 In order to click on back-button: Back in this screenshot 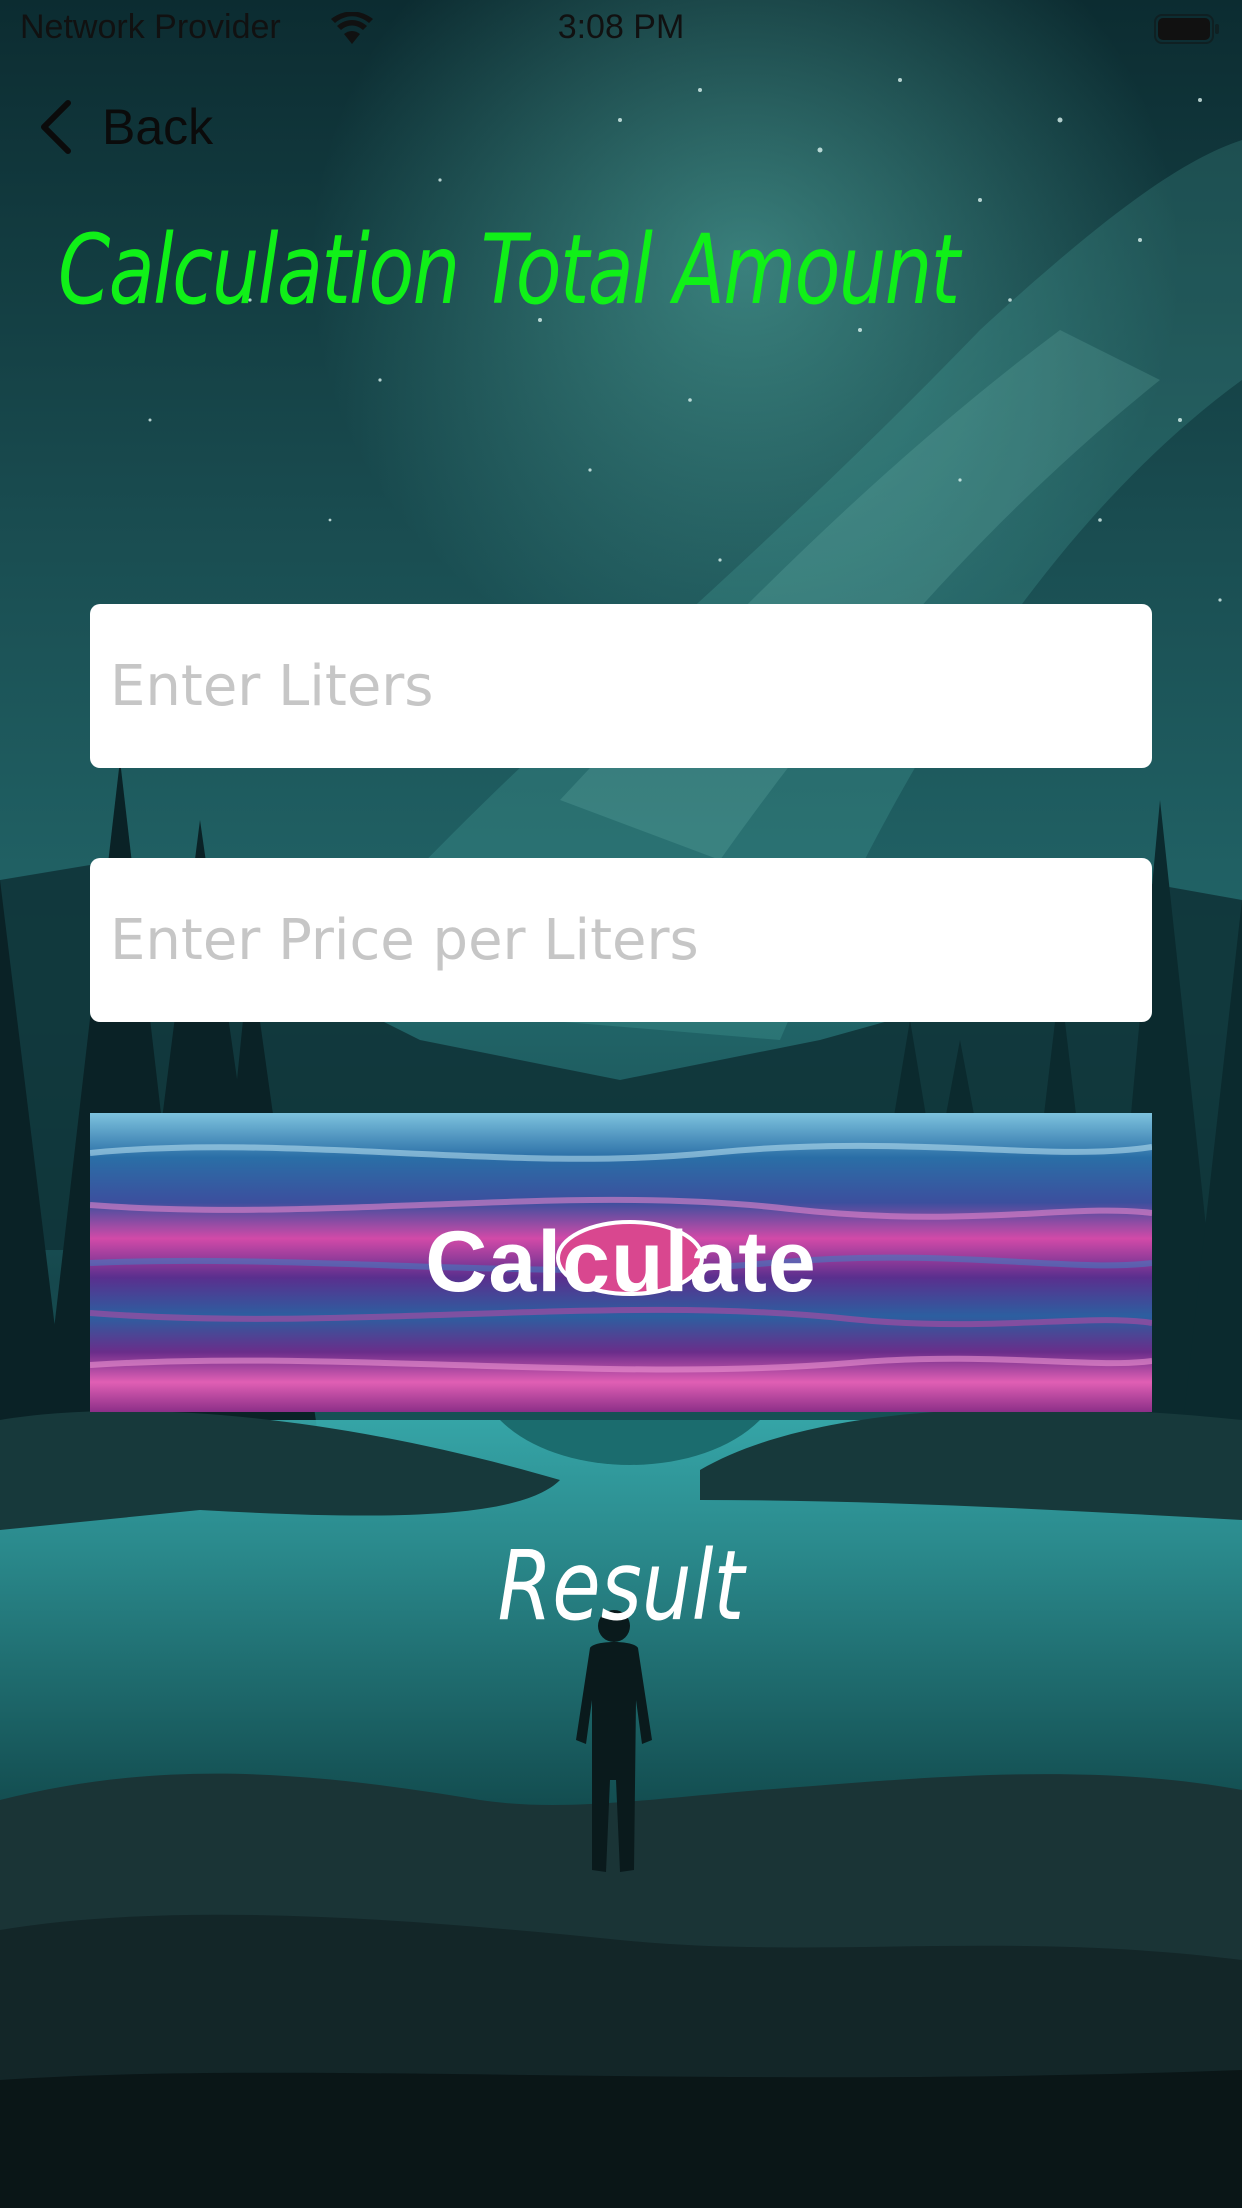, I will do `click(124, 127)`.